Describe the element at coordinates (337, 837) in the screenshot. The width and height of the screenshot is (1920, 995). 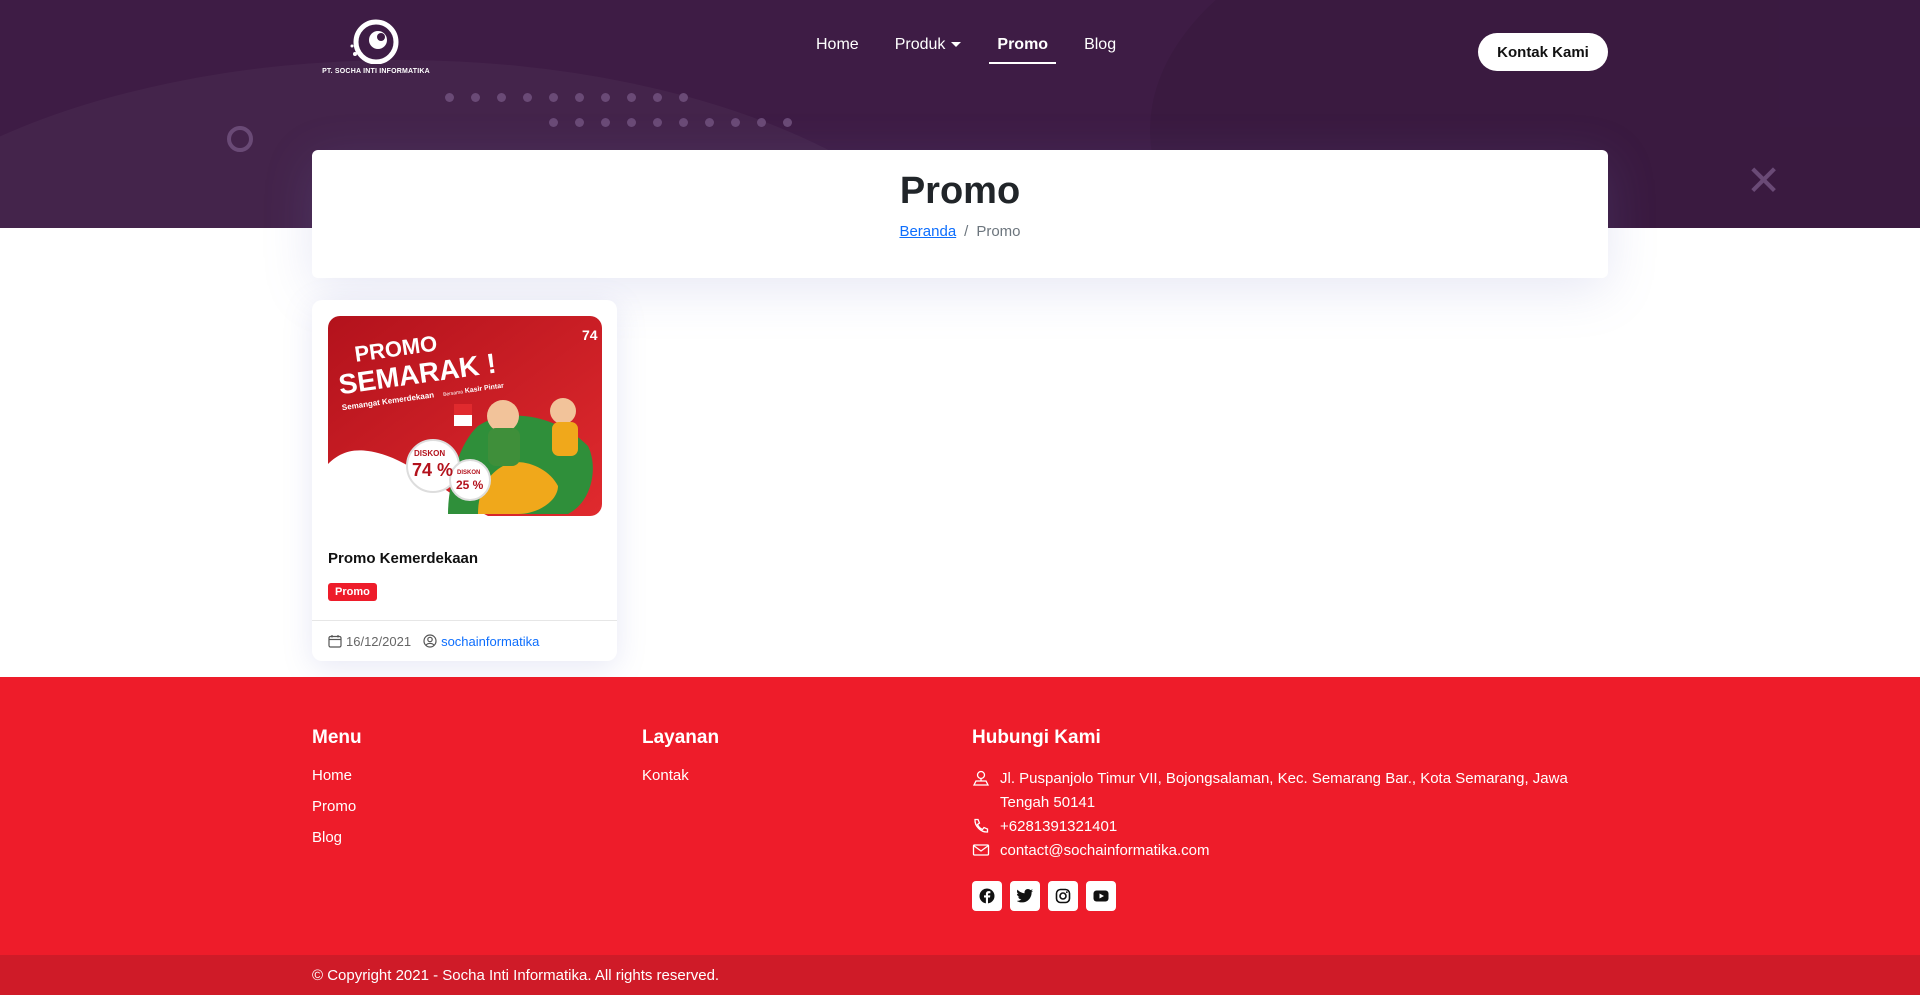
I see `footer-link-blog: Blog` at that location.